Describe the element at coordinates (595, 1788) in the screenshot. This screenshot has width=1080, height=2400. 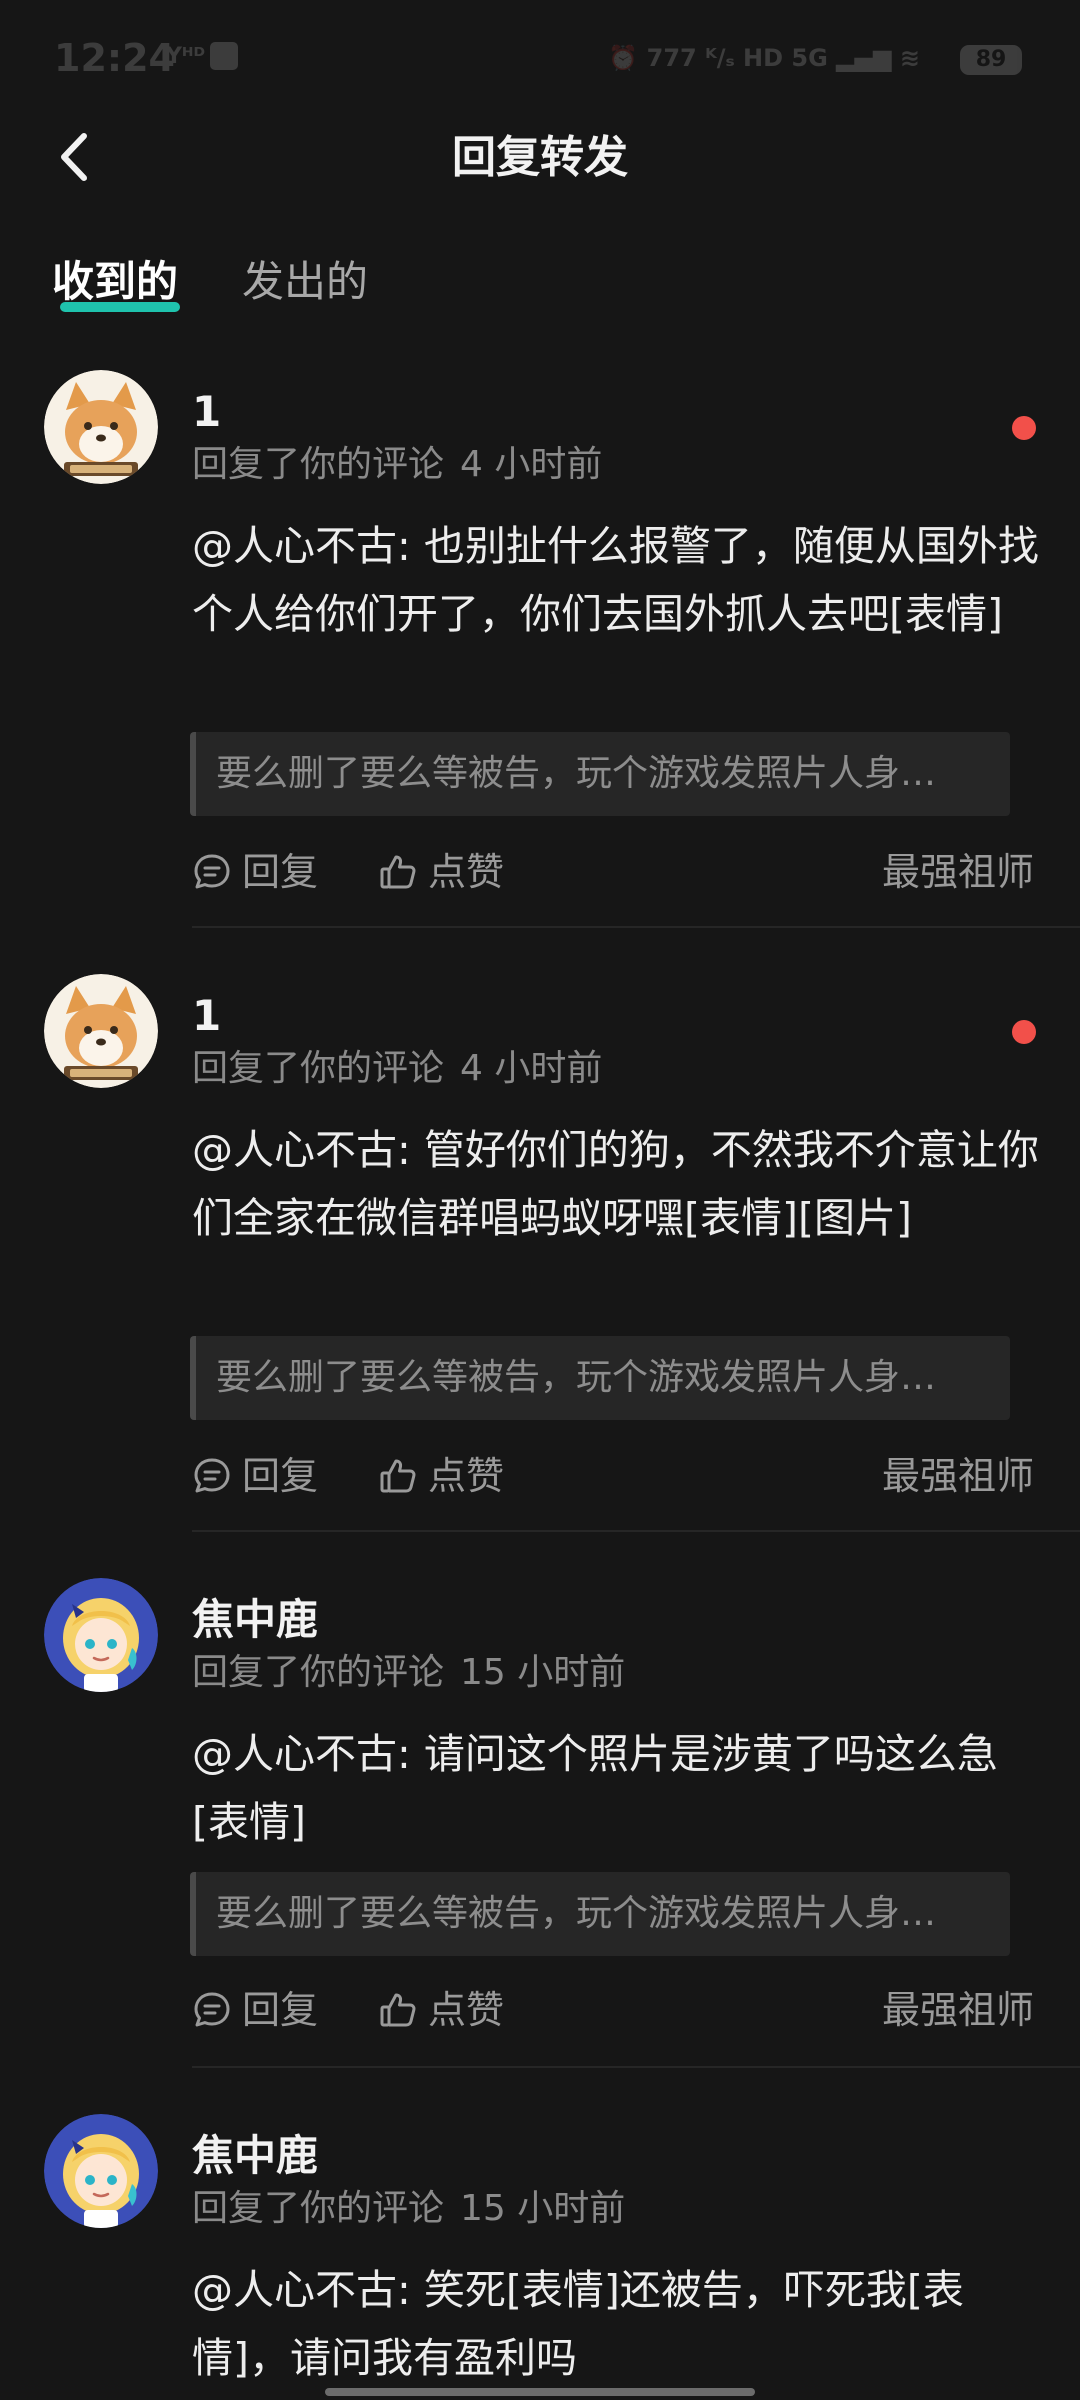
I see `reply-text: @人心不古: 请问这个照片是涉黄了吗这么急[表情]` at that location.